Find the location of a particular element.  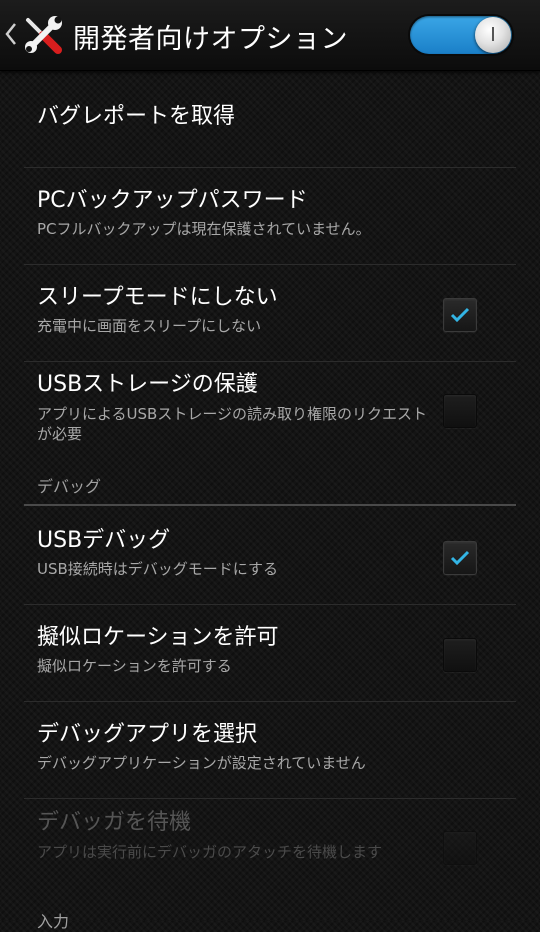

pref-title: デバッガを待機 is located at coordinates (114, 822).